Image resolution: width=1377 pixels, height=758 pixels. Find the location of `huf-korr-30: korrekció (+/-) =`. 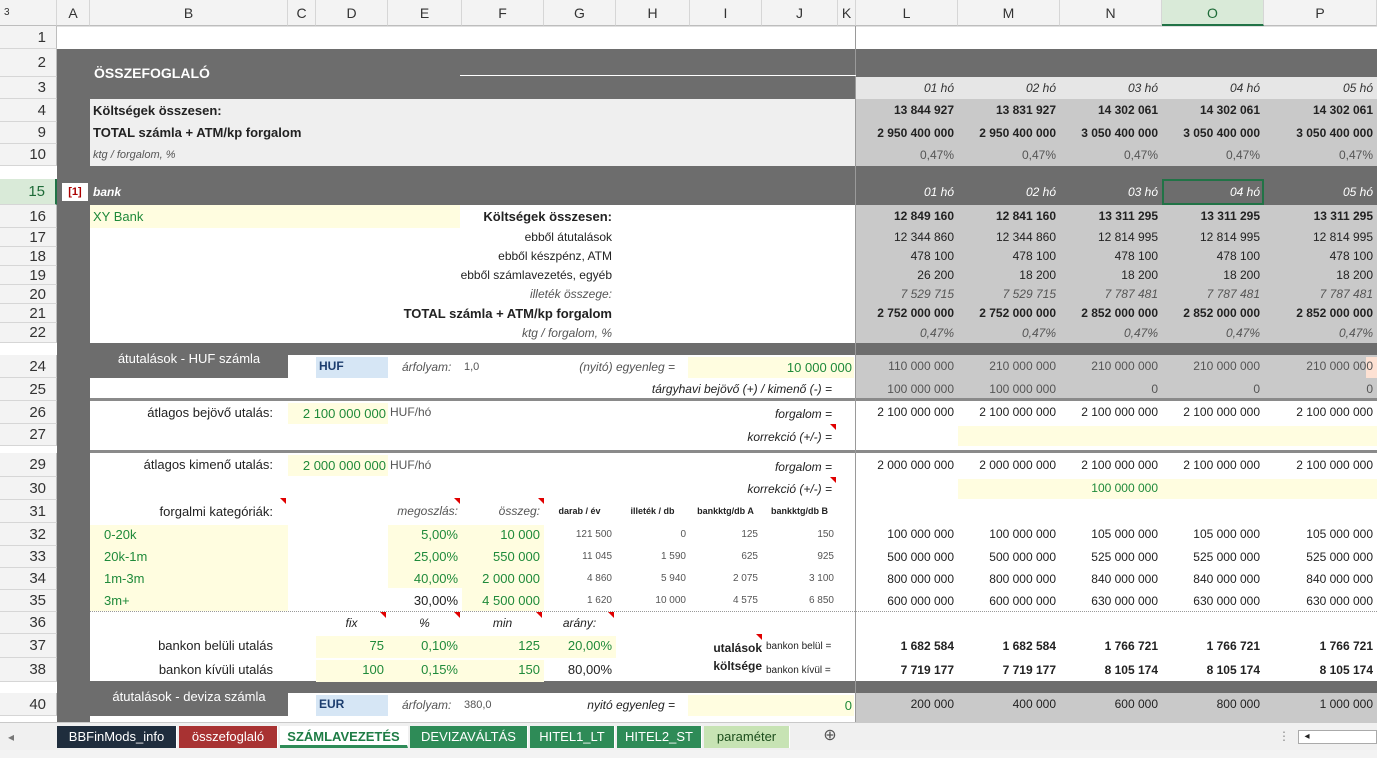

huf-korr-30: korrekció (+/-) = is located at coordinates (789, 489).